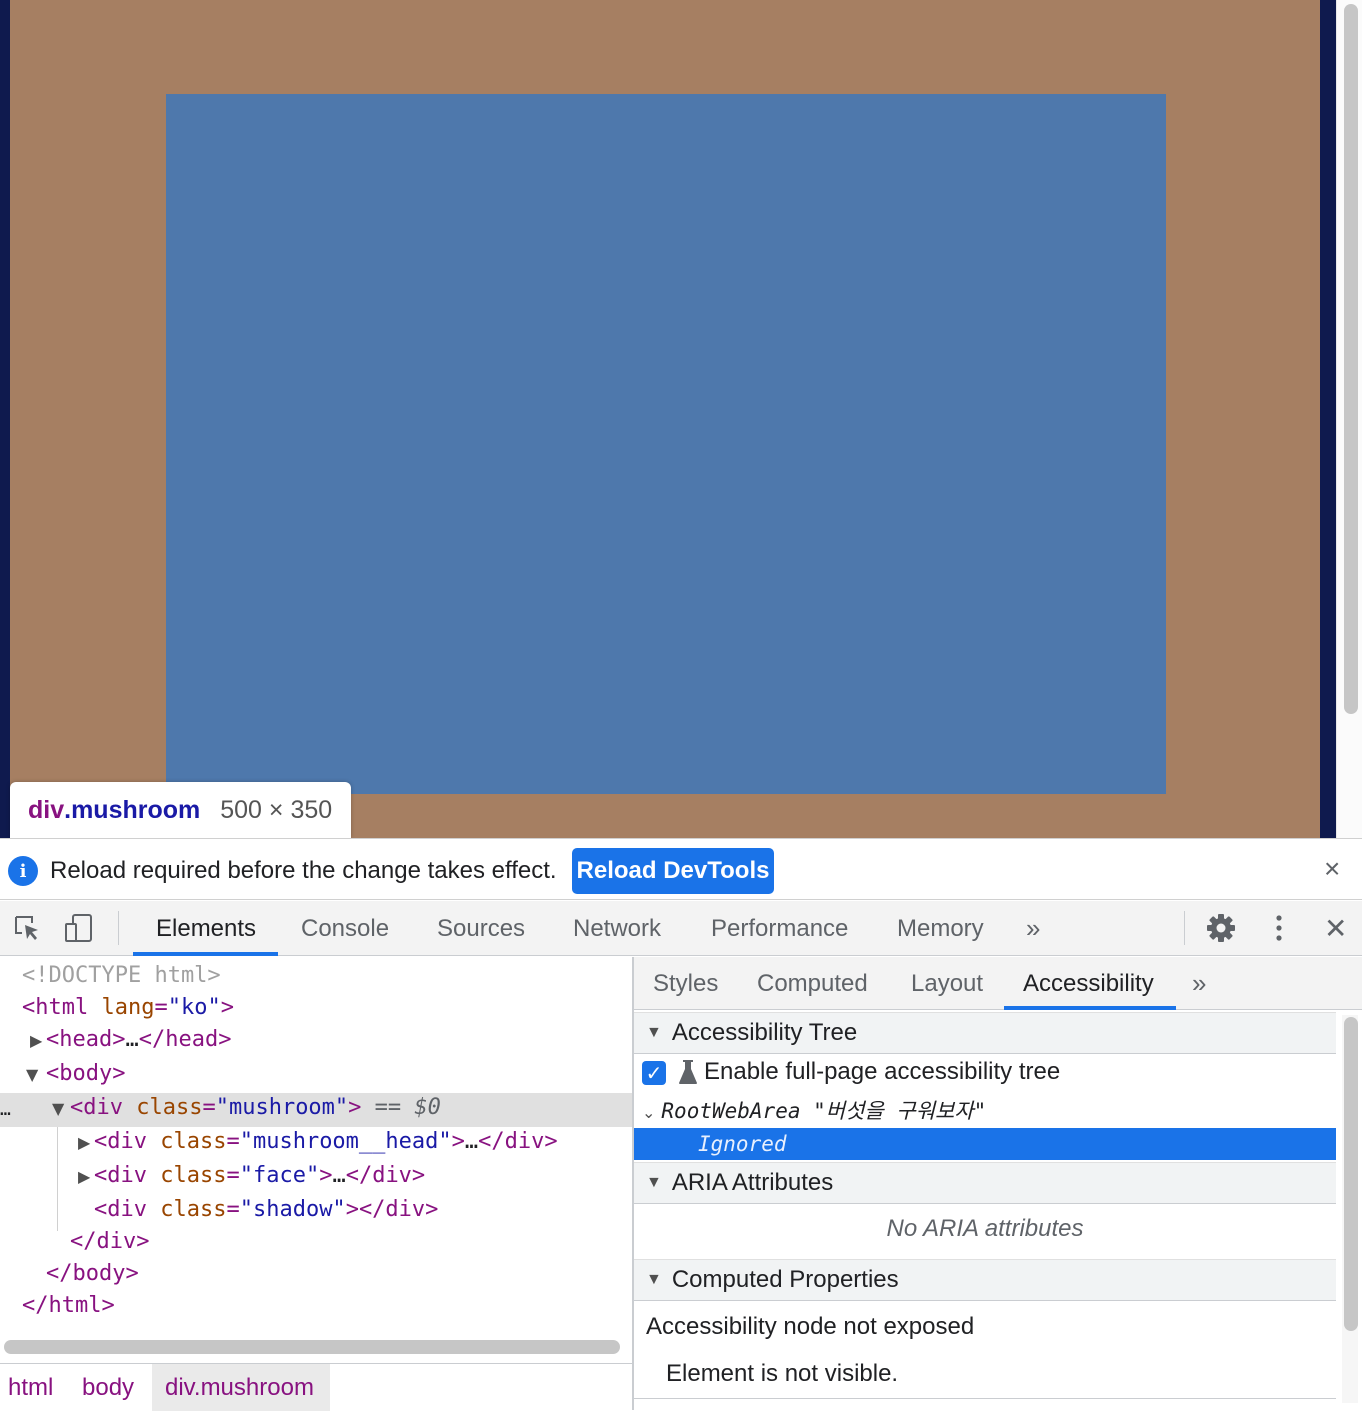 The height and width of the screenshot is (1411, 1362). Describe the element at coordinates (1335, 928) in the screenshot. I see `close-devtools-icon: ✕` at that location.